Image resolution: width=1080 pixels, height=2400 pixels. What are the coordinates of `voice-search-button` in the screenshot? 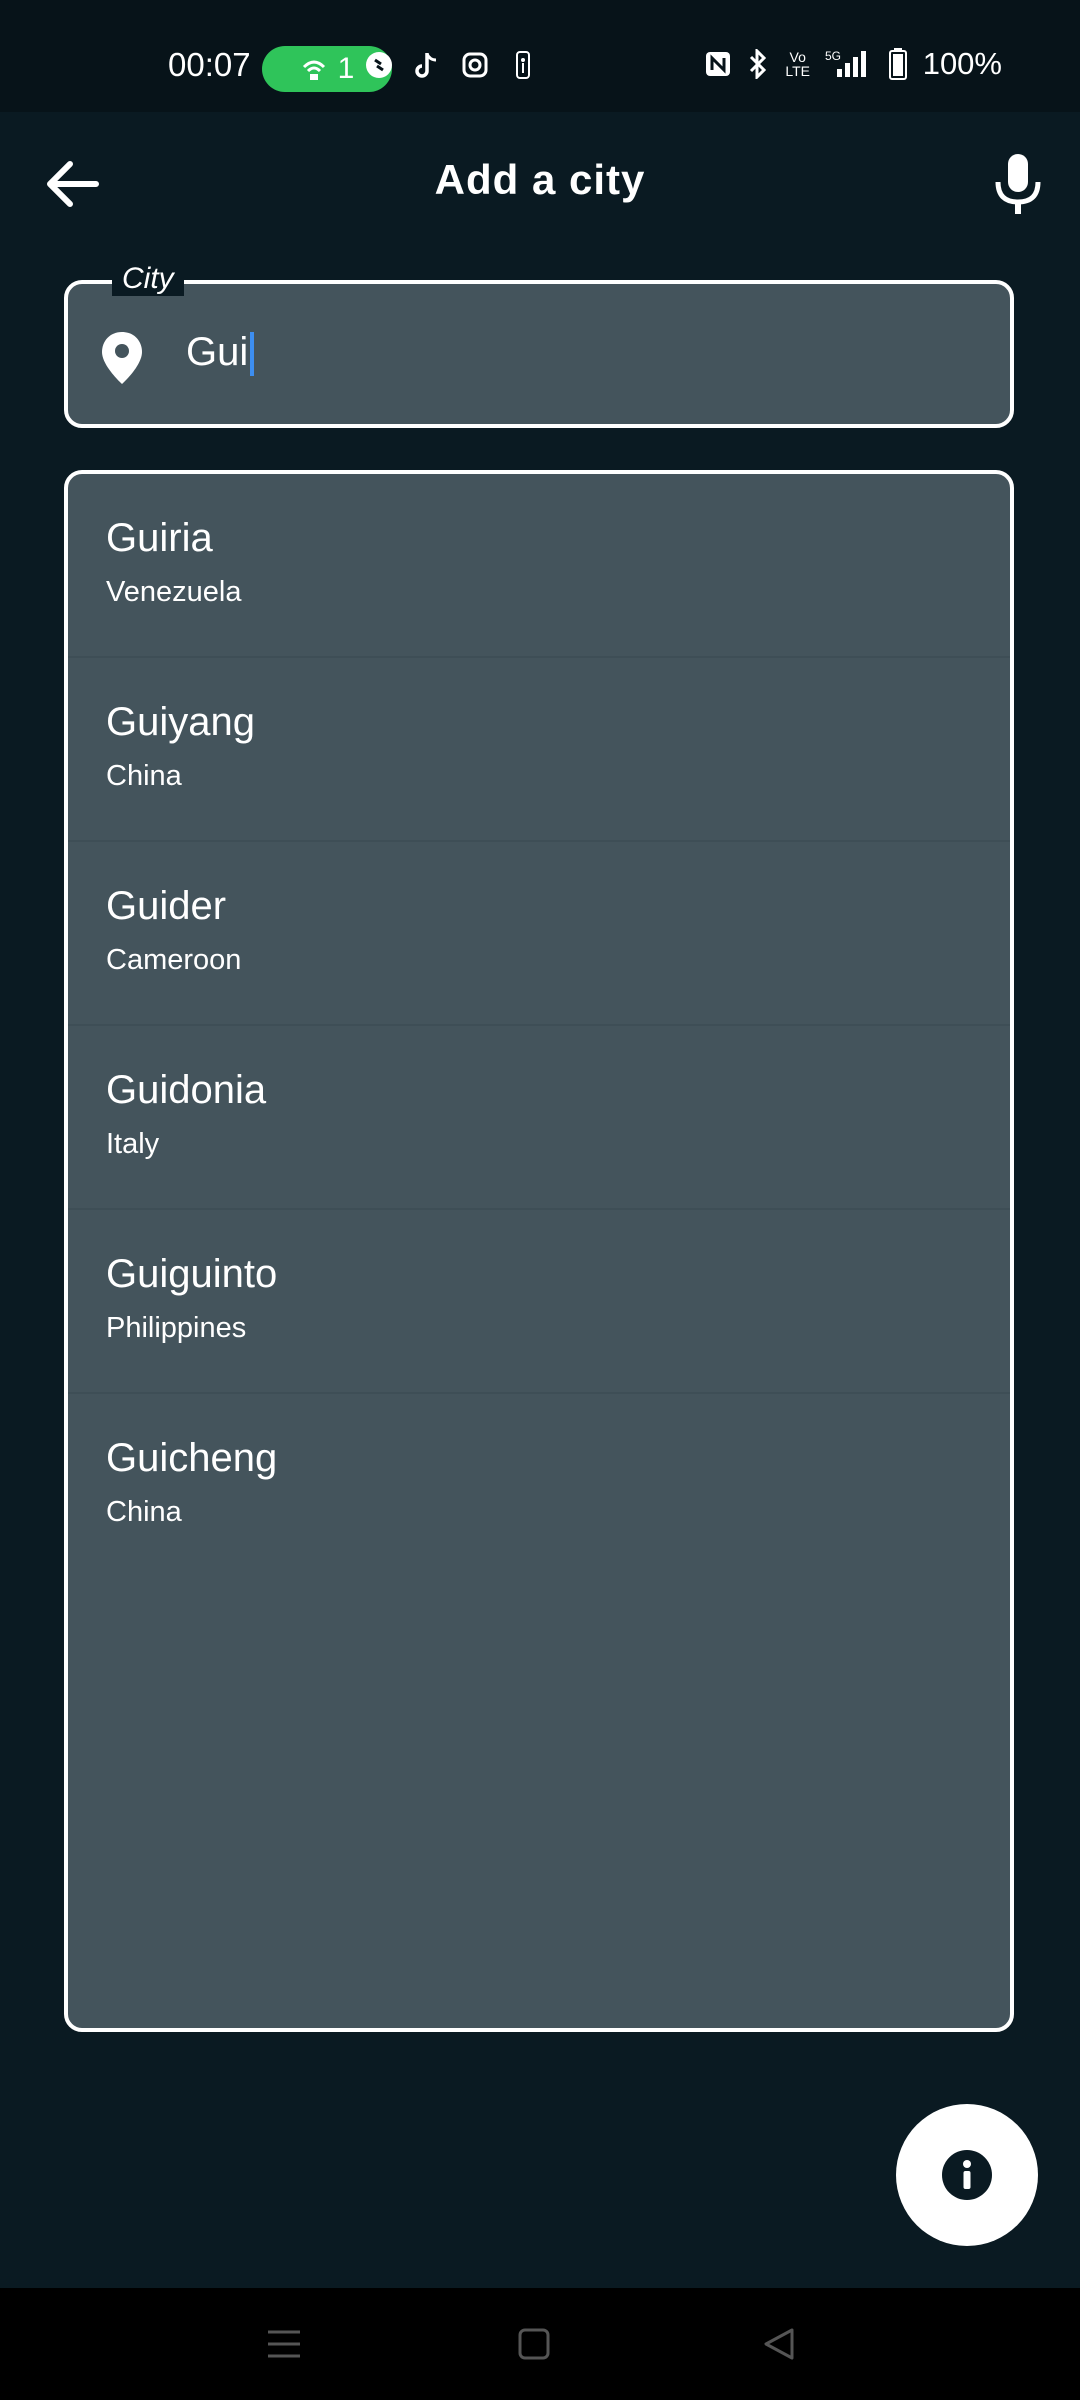 It's located at (1018, 184).